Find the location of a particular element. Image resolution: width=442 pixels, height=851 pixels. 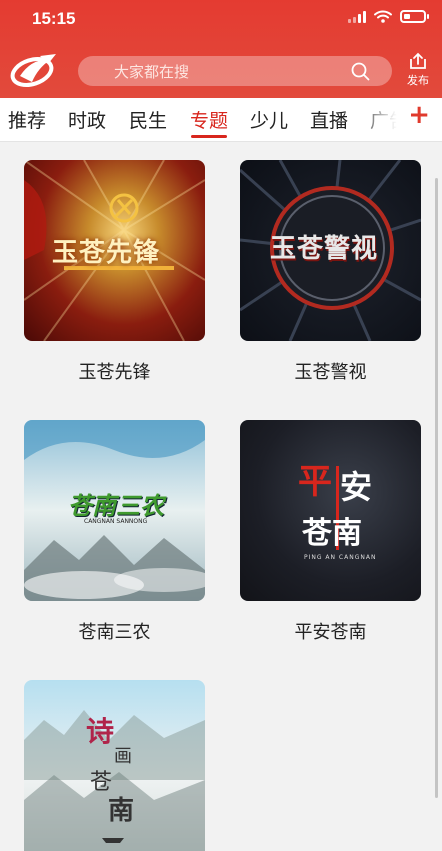

thumb-subtitle: PING AN CANGNAN is located at coordinates (340, 557).